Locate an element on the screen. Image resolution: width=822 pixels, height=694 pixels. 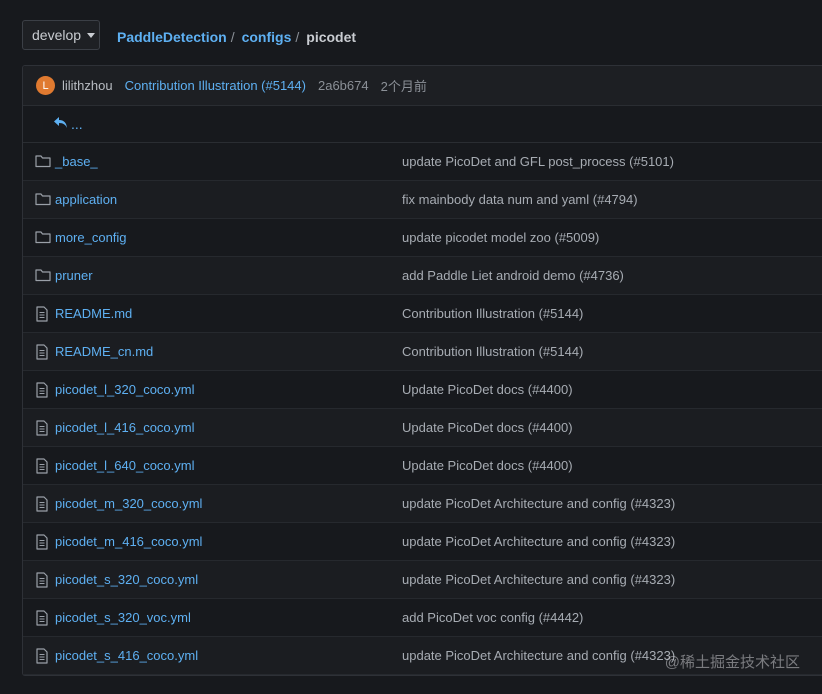
reply-arrow-icon is located at coordinates (62, 124).